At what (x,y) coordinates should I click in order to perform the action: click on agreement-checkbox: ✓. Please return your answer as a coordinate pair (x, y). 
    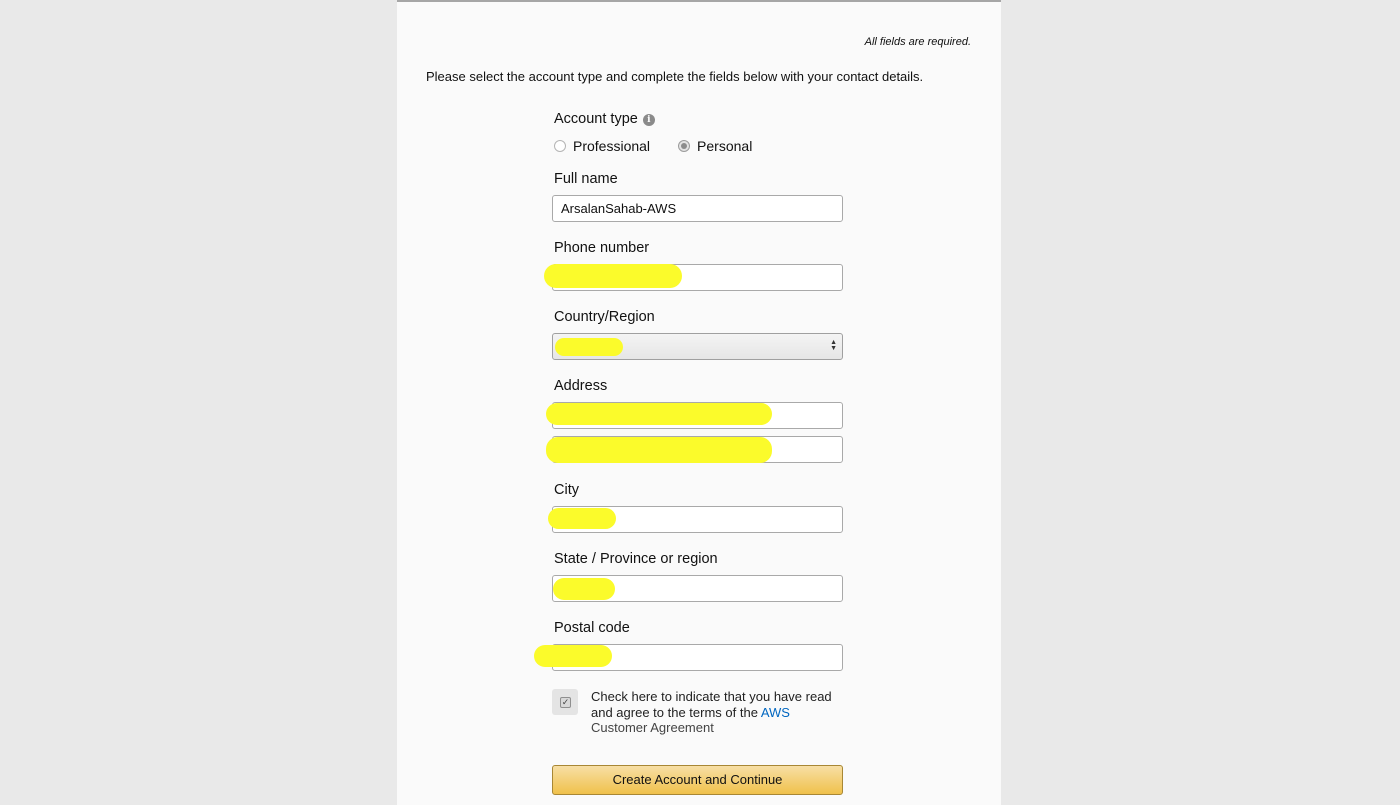
    Looking at the image, I should click on (565, 702).